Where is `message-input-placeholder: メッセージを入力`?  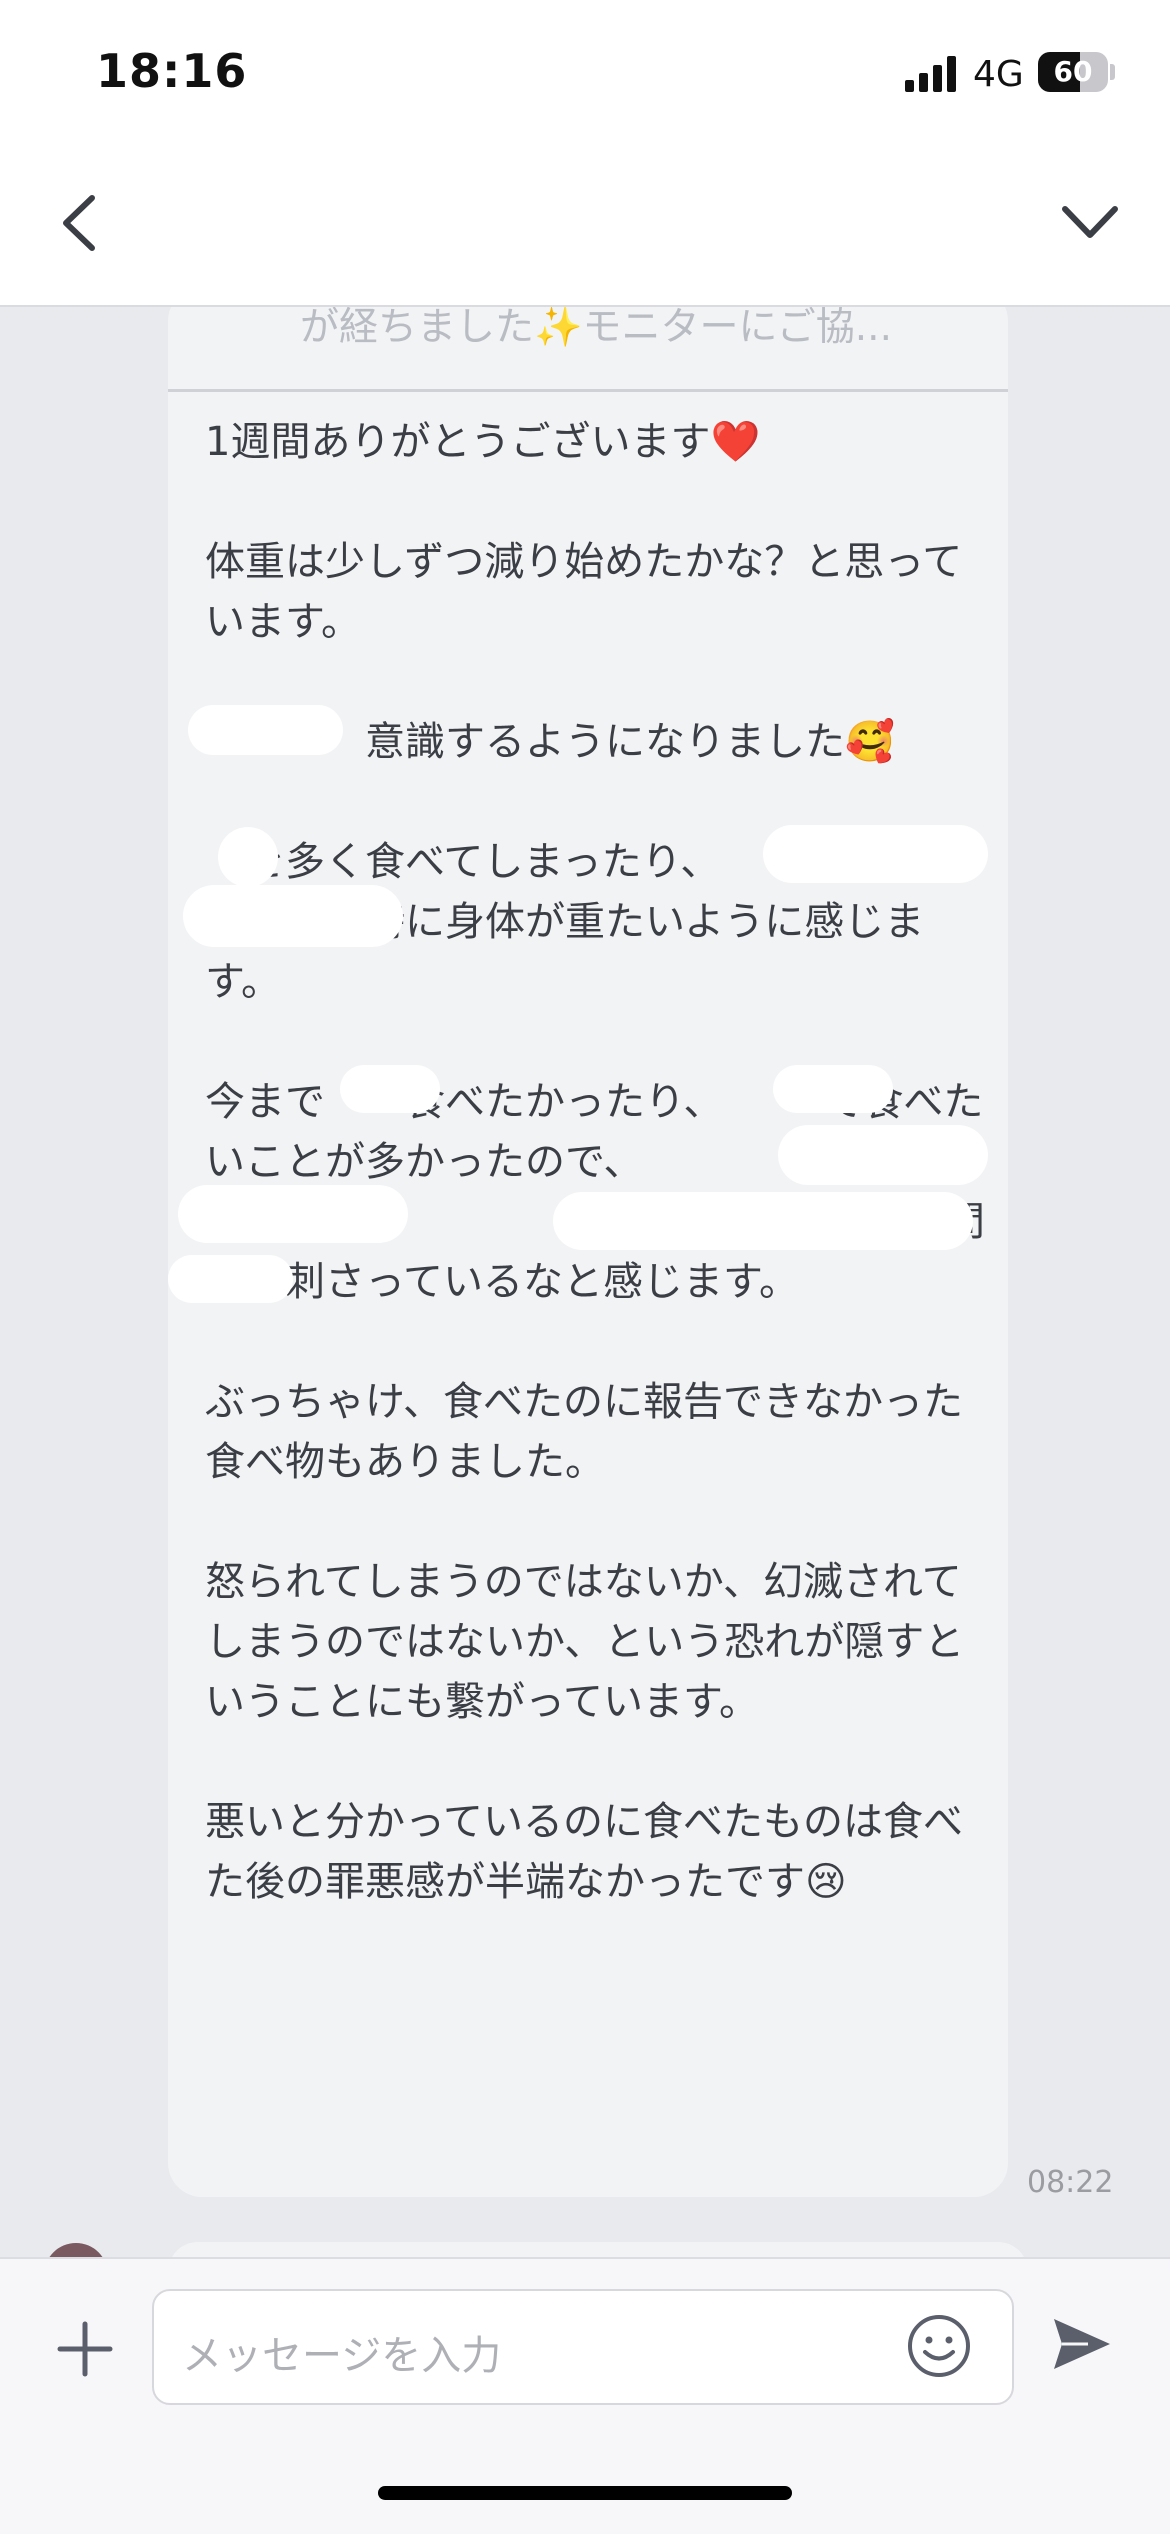
message-input-placeholder: メッセージを入力 is located at coordinates (342, 2356).